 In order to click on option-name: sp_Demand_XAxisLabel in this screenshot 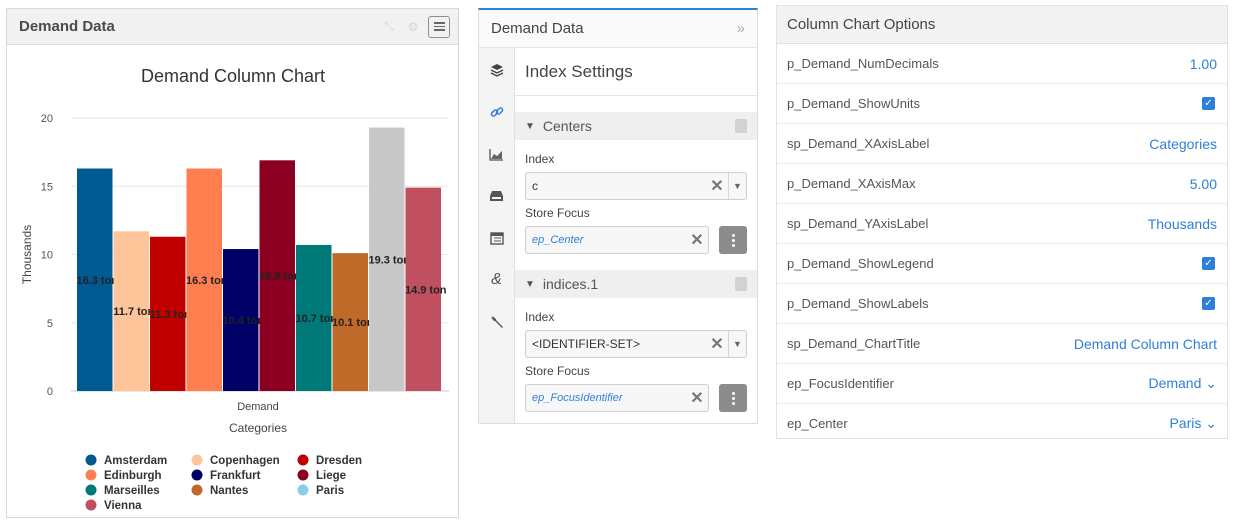, I will do `click(858, 143)`.